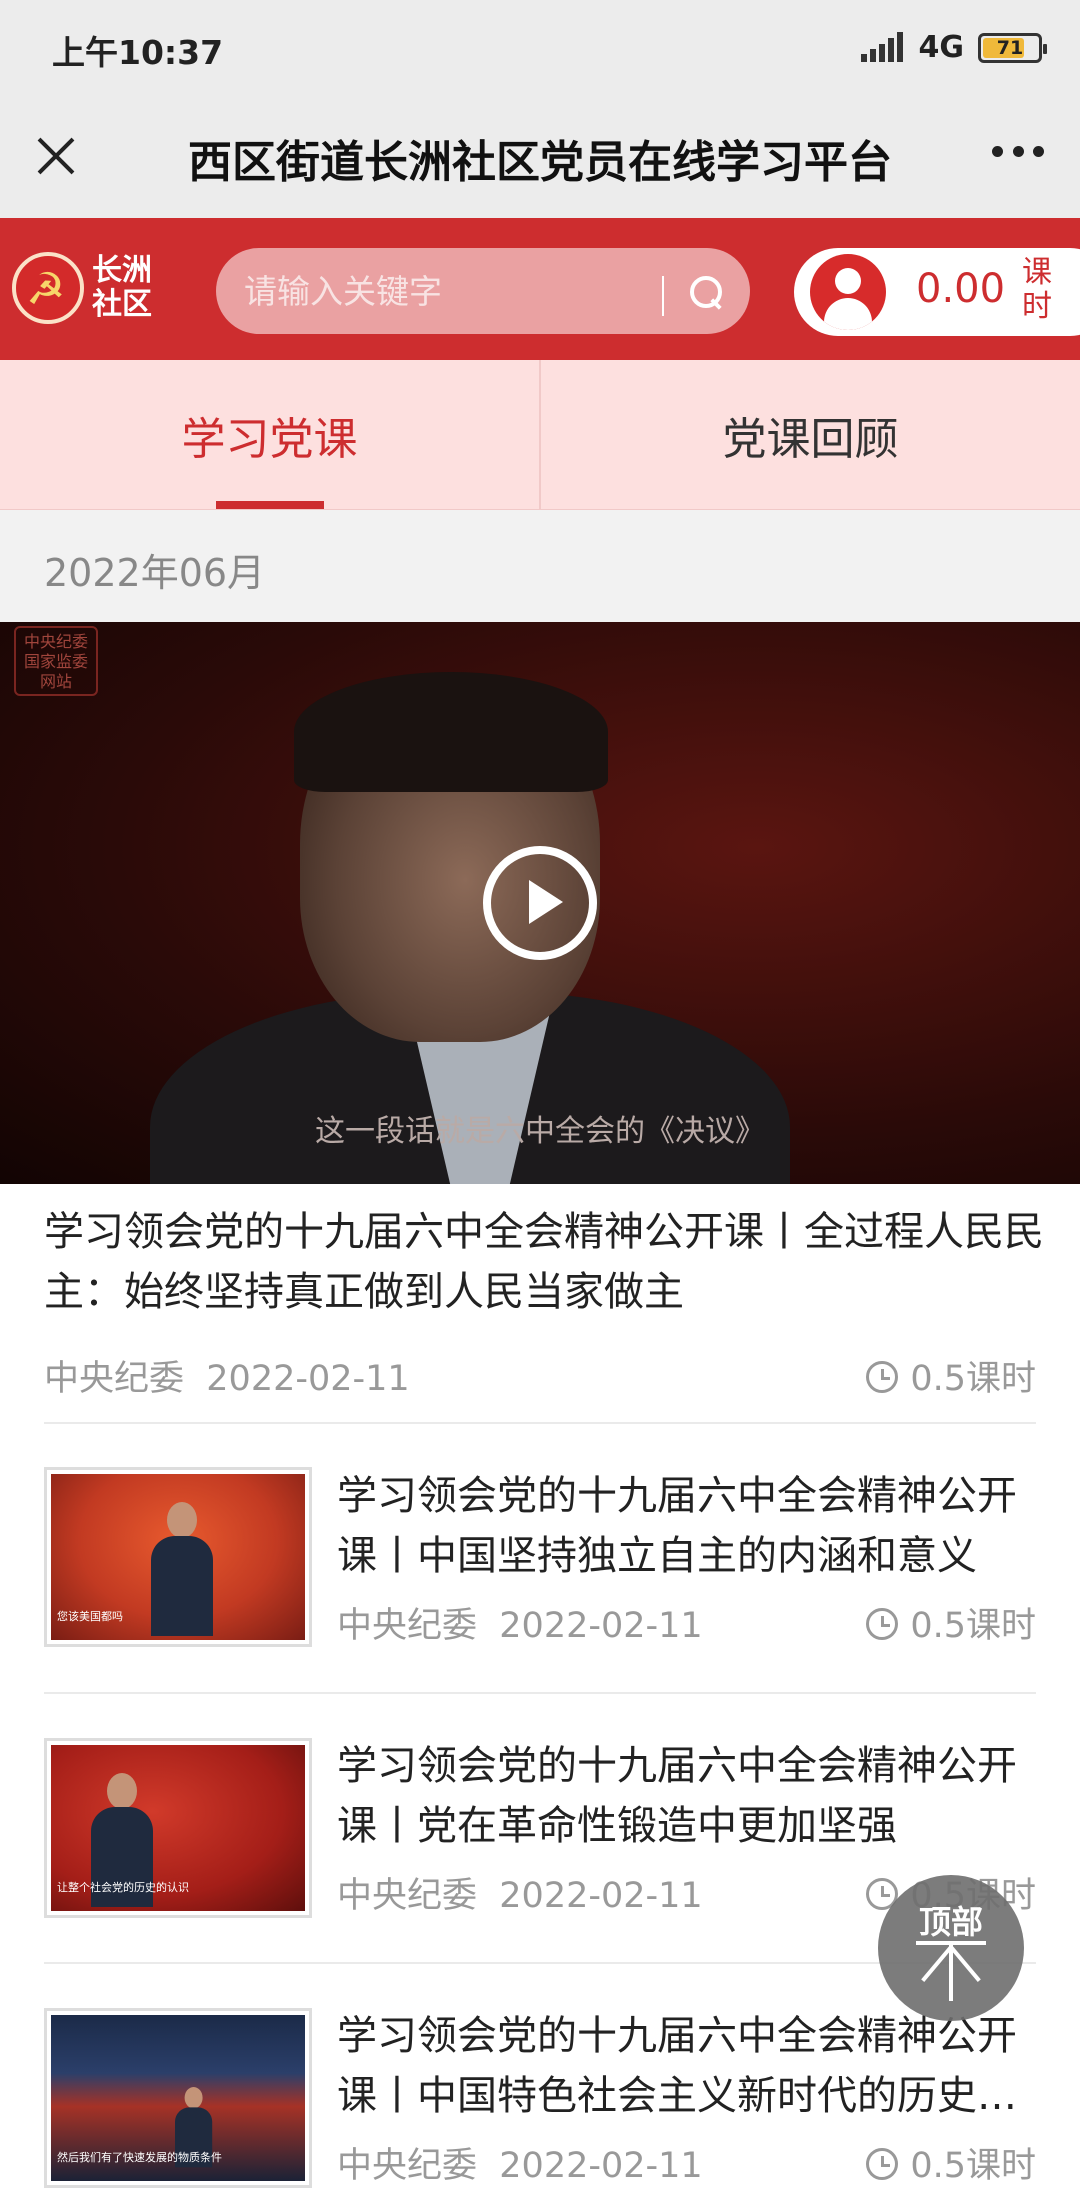 This screenshot has height=2204, width=1080. I want to click on course-thumbnail: 您该美国都吗, so click(178, 1557).